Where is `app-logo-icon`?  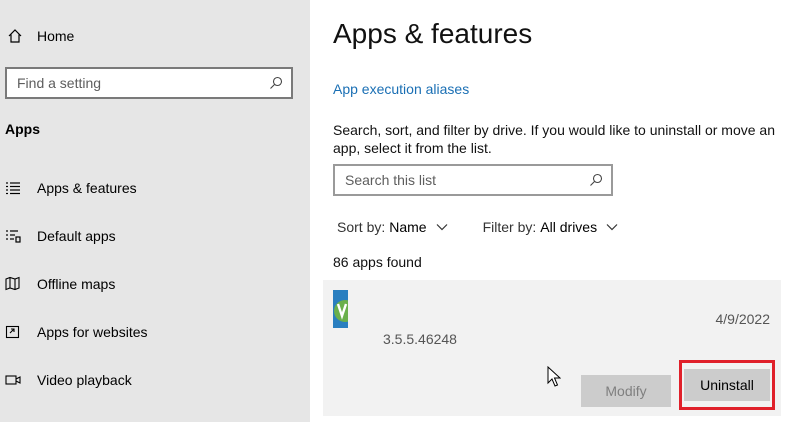
app-logo-icon is located at coordinates (340, 309).